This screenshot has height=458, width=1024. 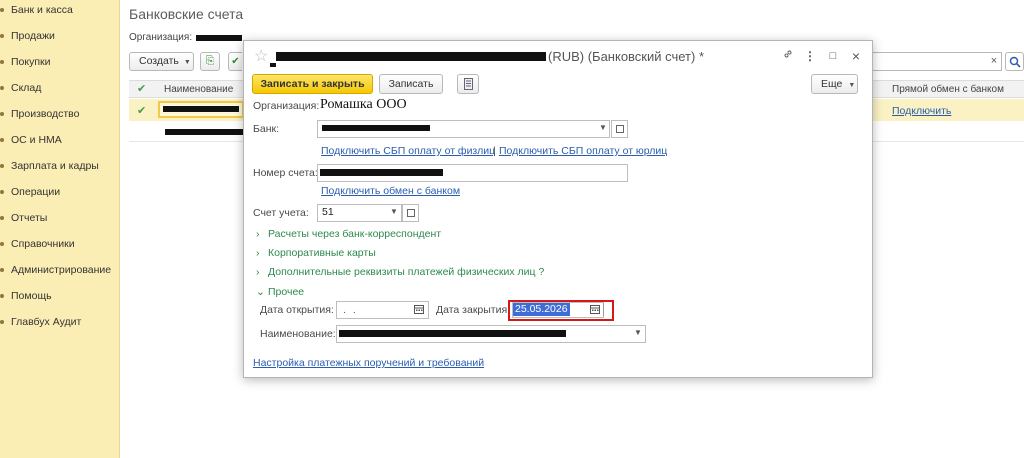 What do you see at coordinates (381, 172) in the screenshot?
I see `redacted-account-number` at bounding box center [381, 172].